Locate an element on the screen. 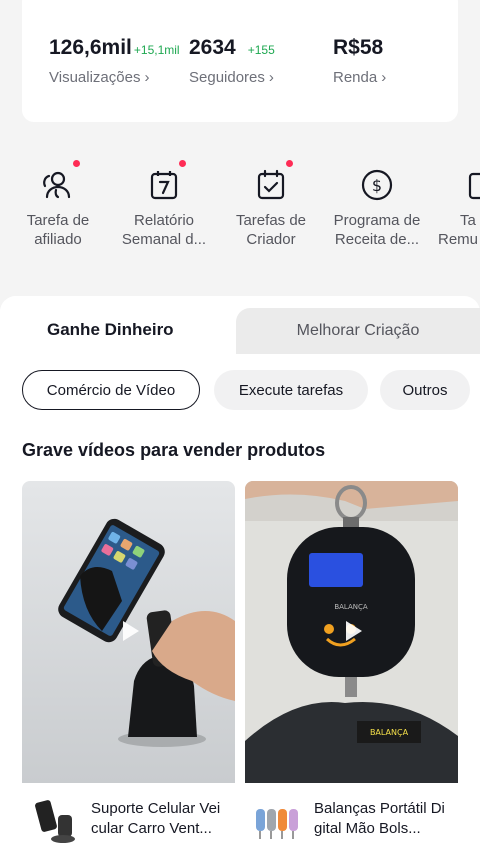 The image size is (480, 854). calendar-check-icon is located at coordinates (273, 181).